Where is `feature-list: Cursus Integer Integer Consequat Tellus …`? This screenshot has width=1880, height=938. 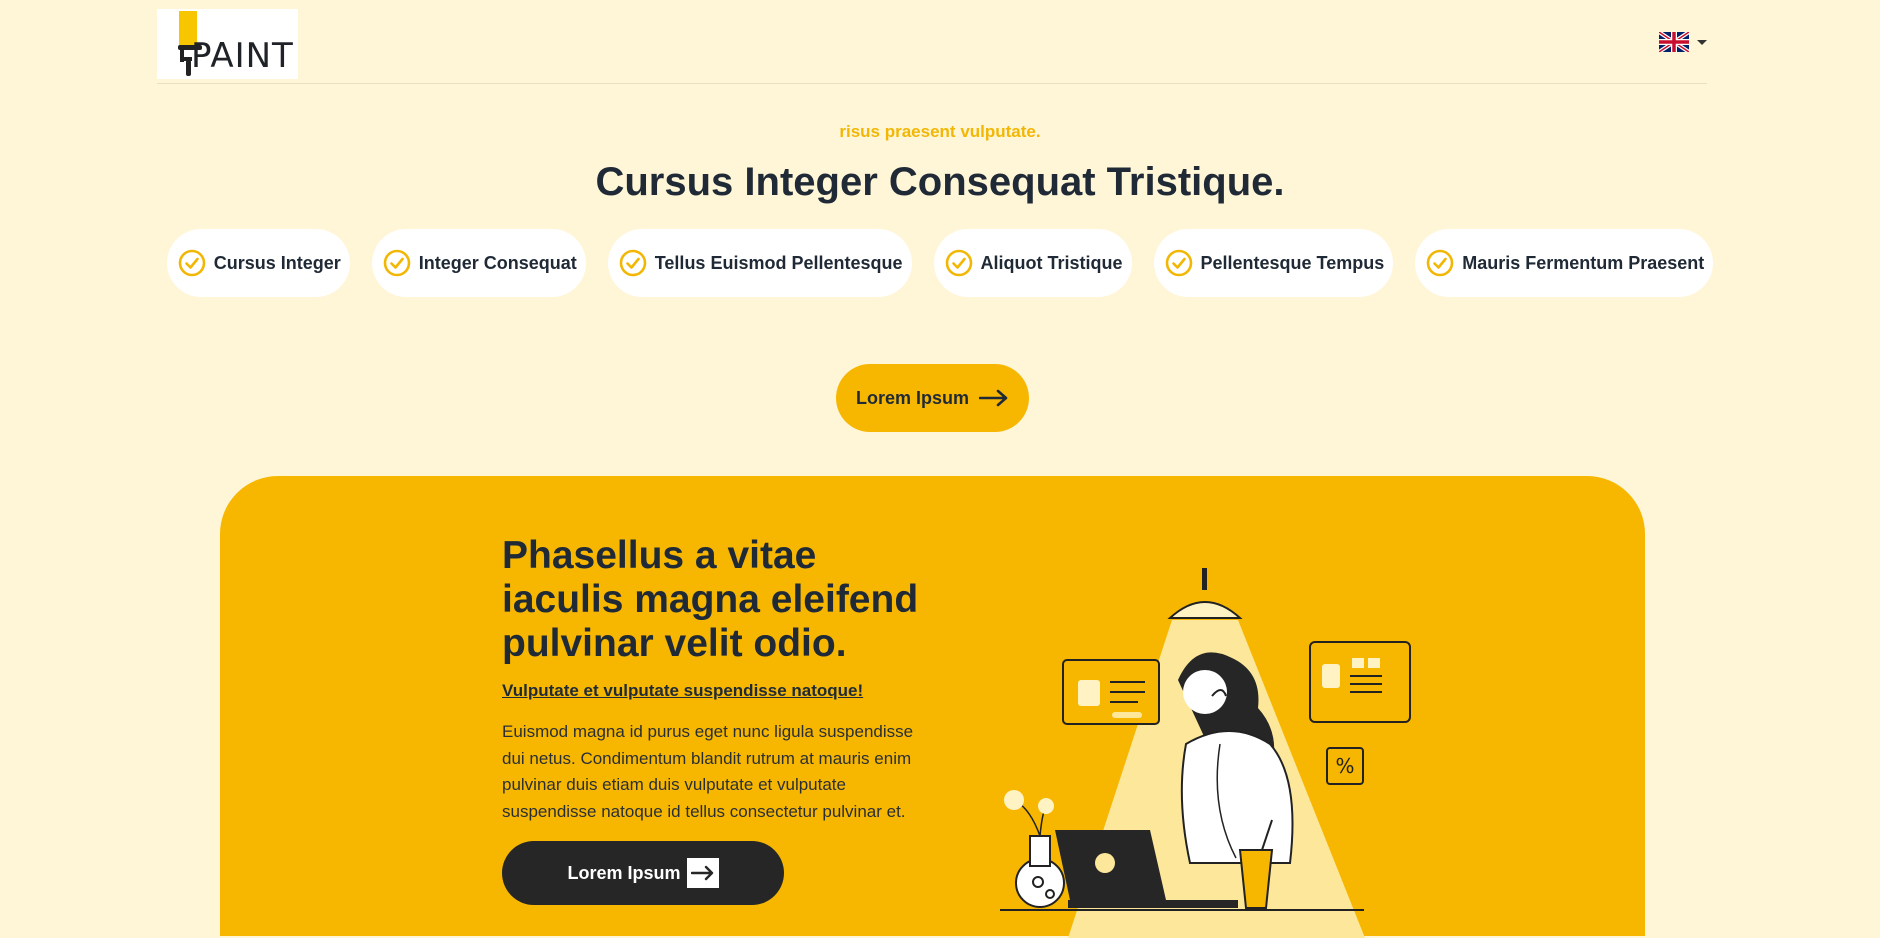
feature-list: Cursus Integer Integer Consequat Tellus … is located at coordinates (940, 263).